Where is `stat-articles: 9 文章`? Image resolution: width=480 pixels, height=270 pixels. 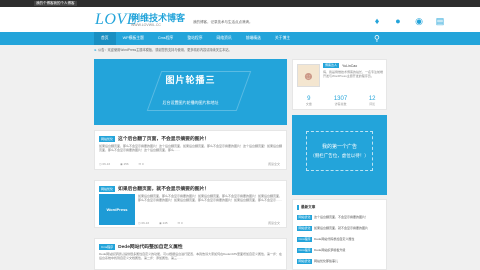
stat-articles: 9 文章 is located at coordinates (308, 101).